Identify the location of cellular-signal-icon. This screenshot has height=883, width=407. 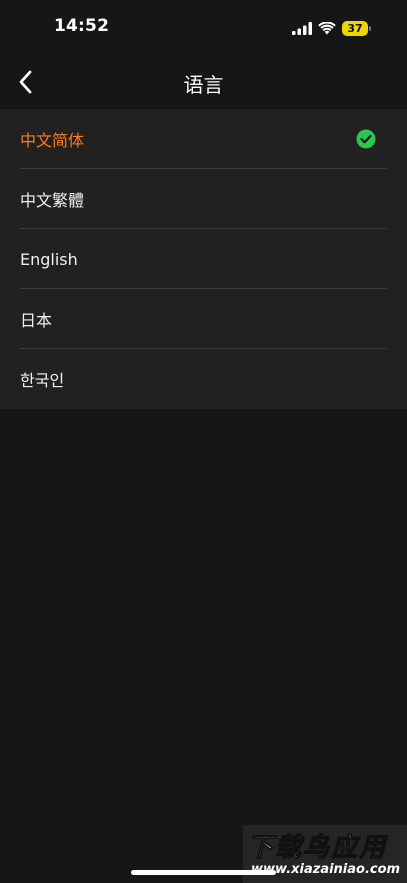
(302, 28).